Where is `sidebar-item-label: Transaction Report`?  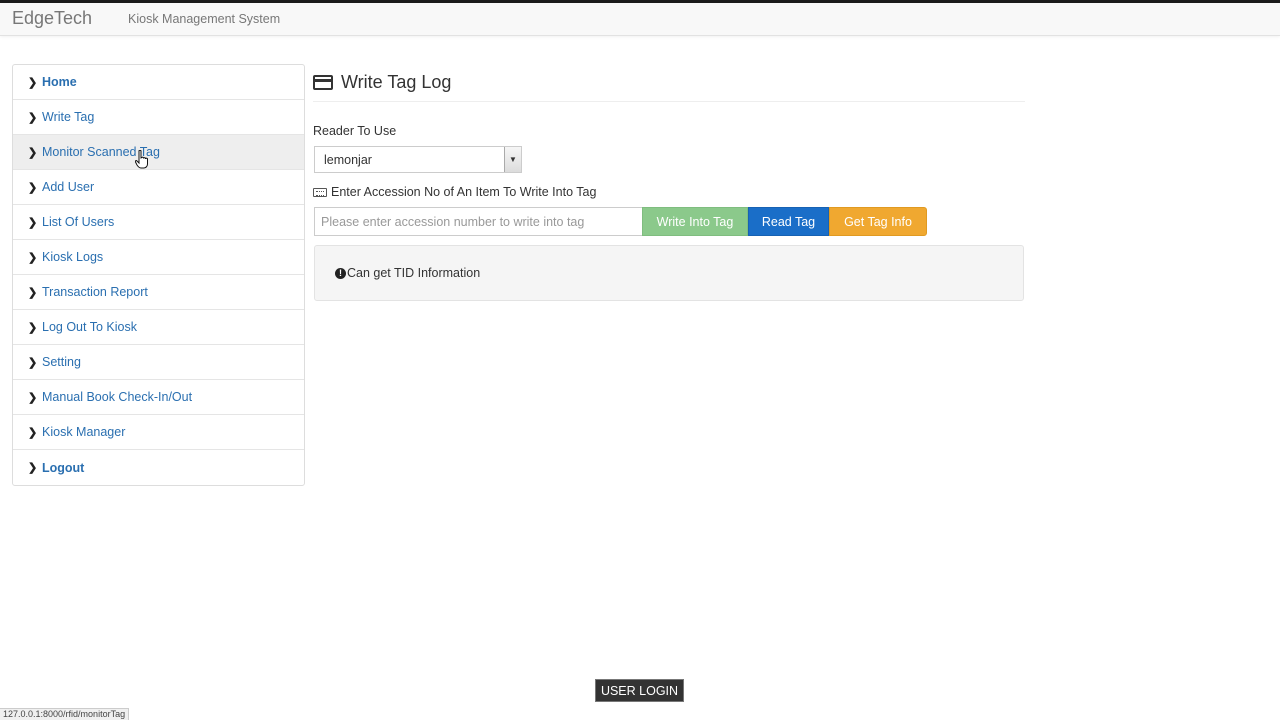 sidebar-item-label: Transaction Report is located at coordinates (95, 292).